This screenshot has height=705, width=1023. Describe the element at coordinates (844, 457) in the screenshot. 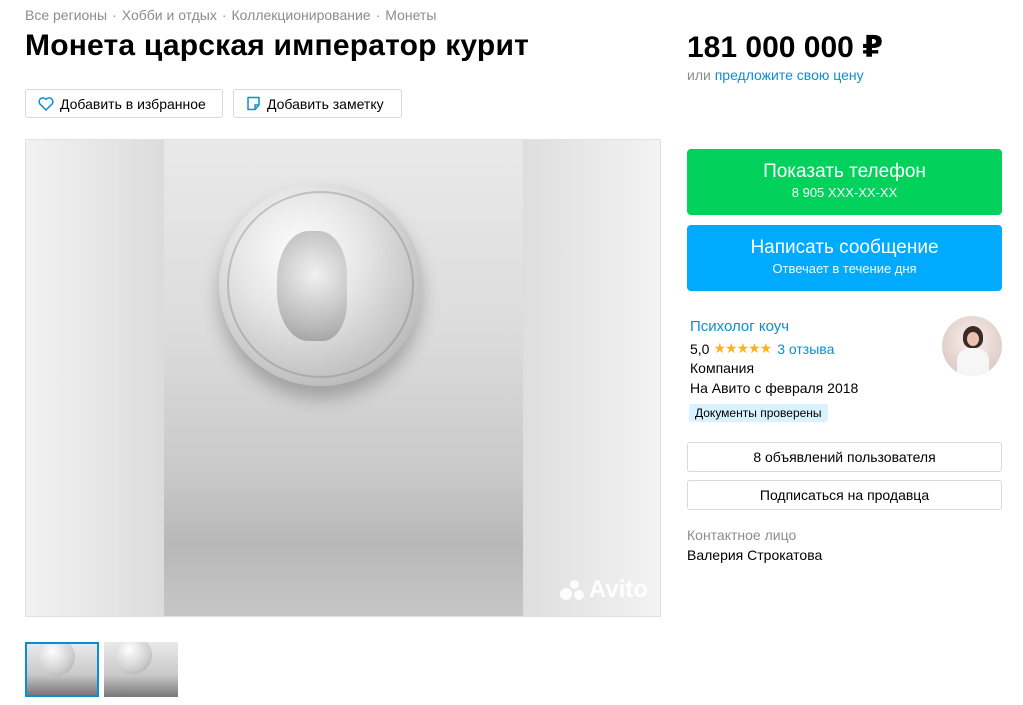

I see `seller-listings-button: 8 объявлений пользователя` at that location.